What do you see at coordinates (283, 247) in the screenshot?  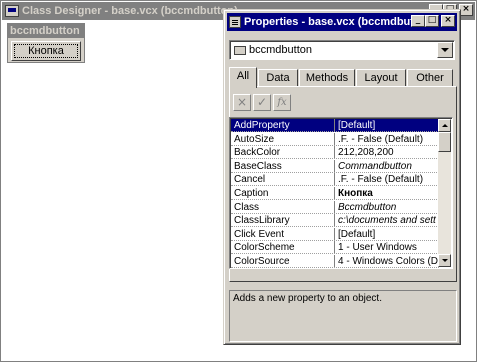 I see `property-name: ColorScheme` at bounding box center [283, 247].